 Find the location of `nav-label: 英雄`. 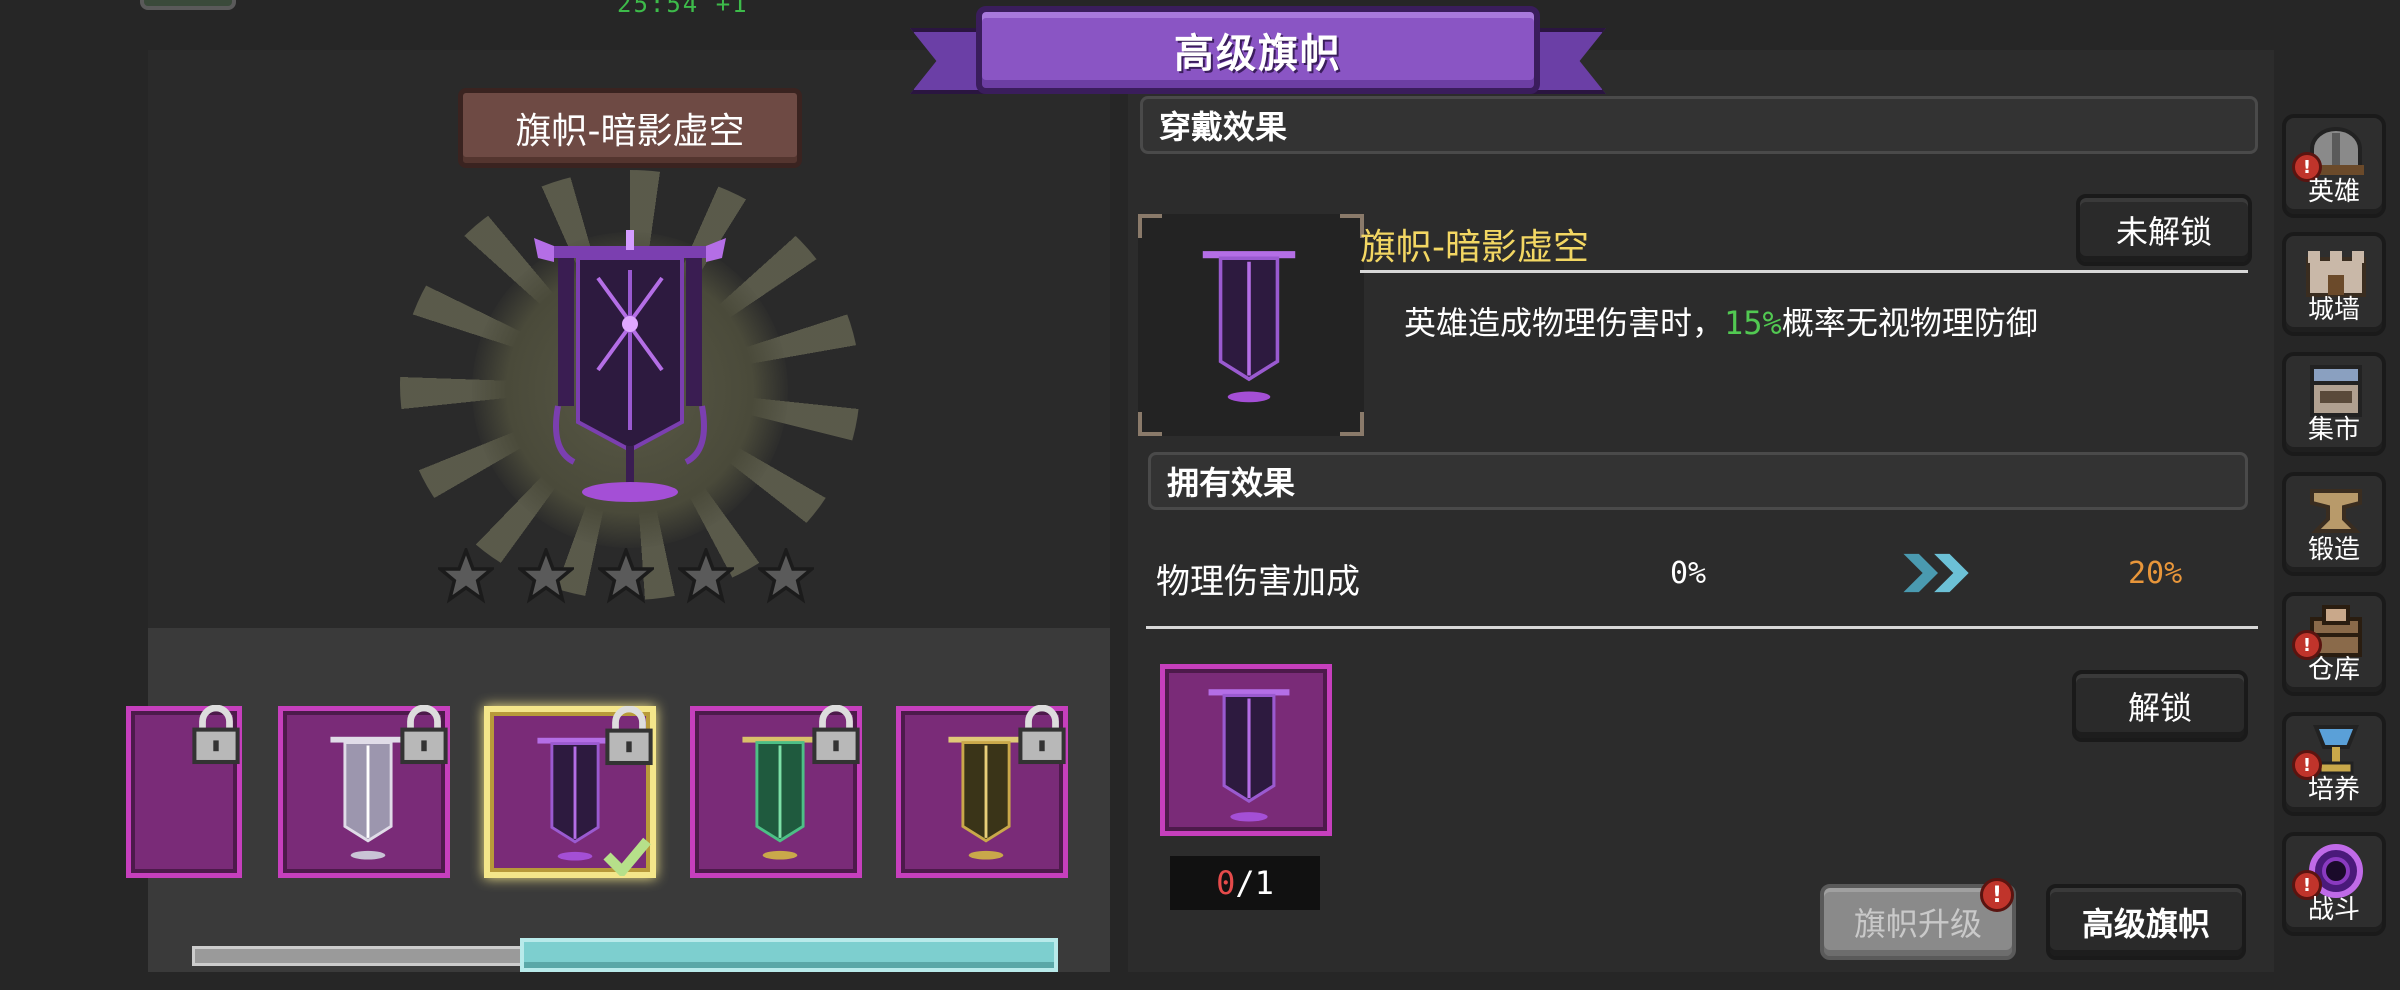

nav-label: 英雄 is located at coordinates (2333, 192).